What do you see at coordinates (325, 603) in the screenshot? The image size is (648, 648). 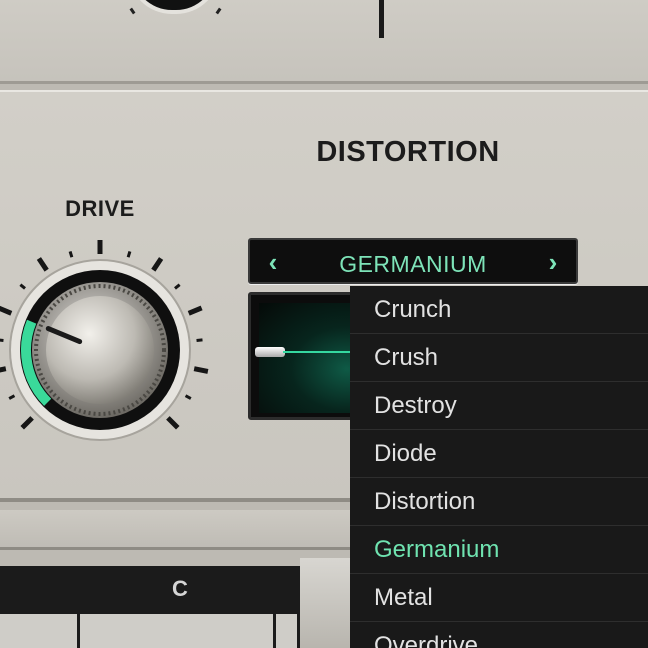 I see `bottom-right-panel` at bounding box center [325, 603].